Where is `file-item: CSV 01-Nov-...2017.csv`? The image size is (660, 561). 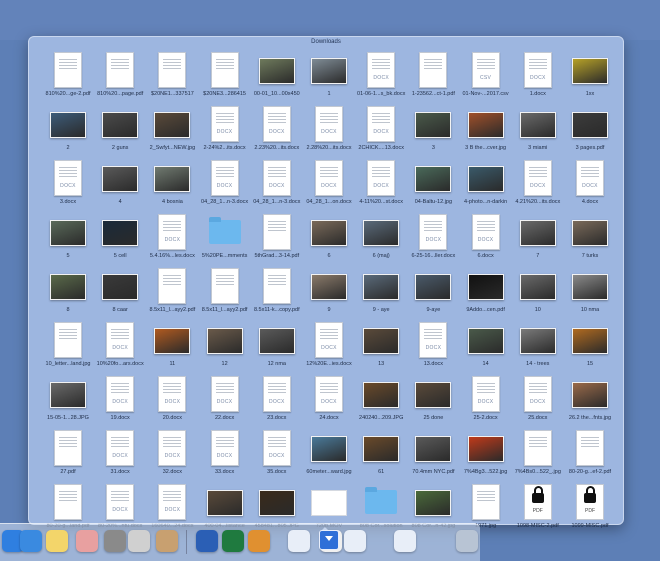
file-item: CSV 01-Nov-...2017.csv is located at coordinates (486, 77).